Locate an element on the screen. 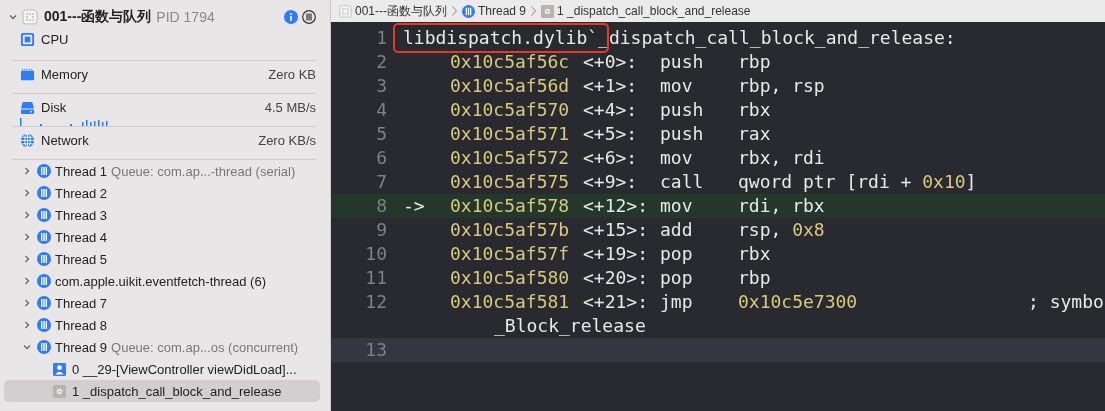  line-number: 11 is located at coordinates (375, 278).